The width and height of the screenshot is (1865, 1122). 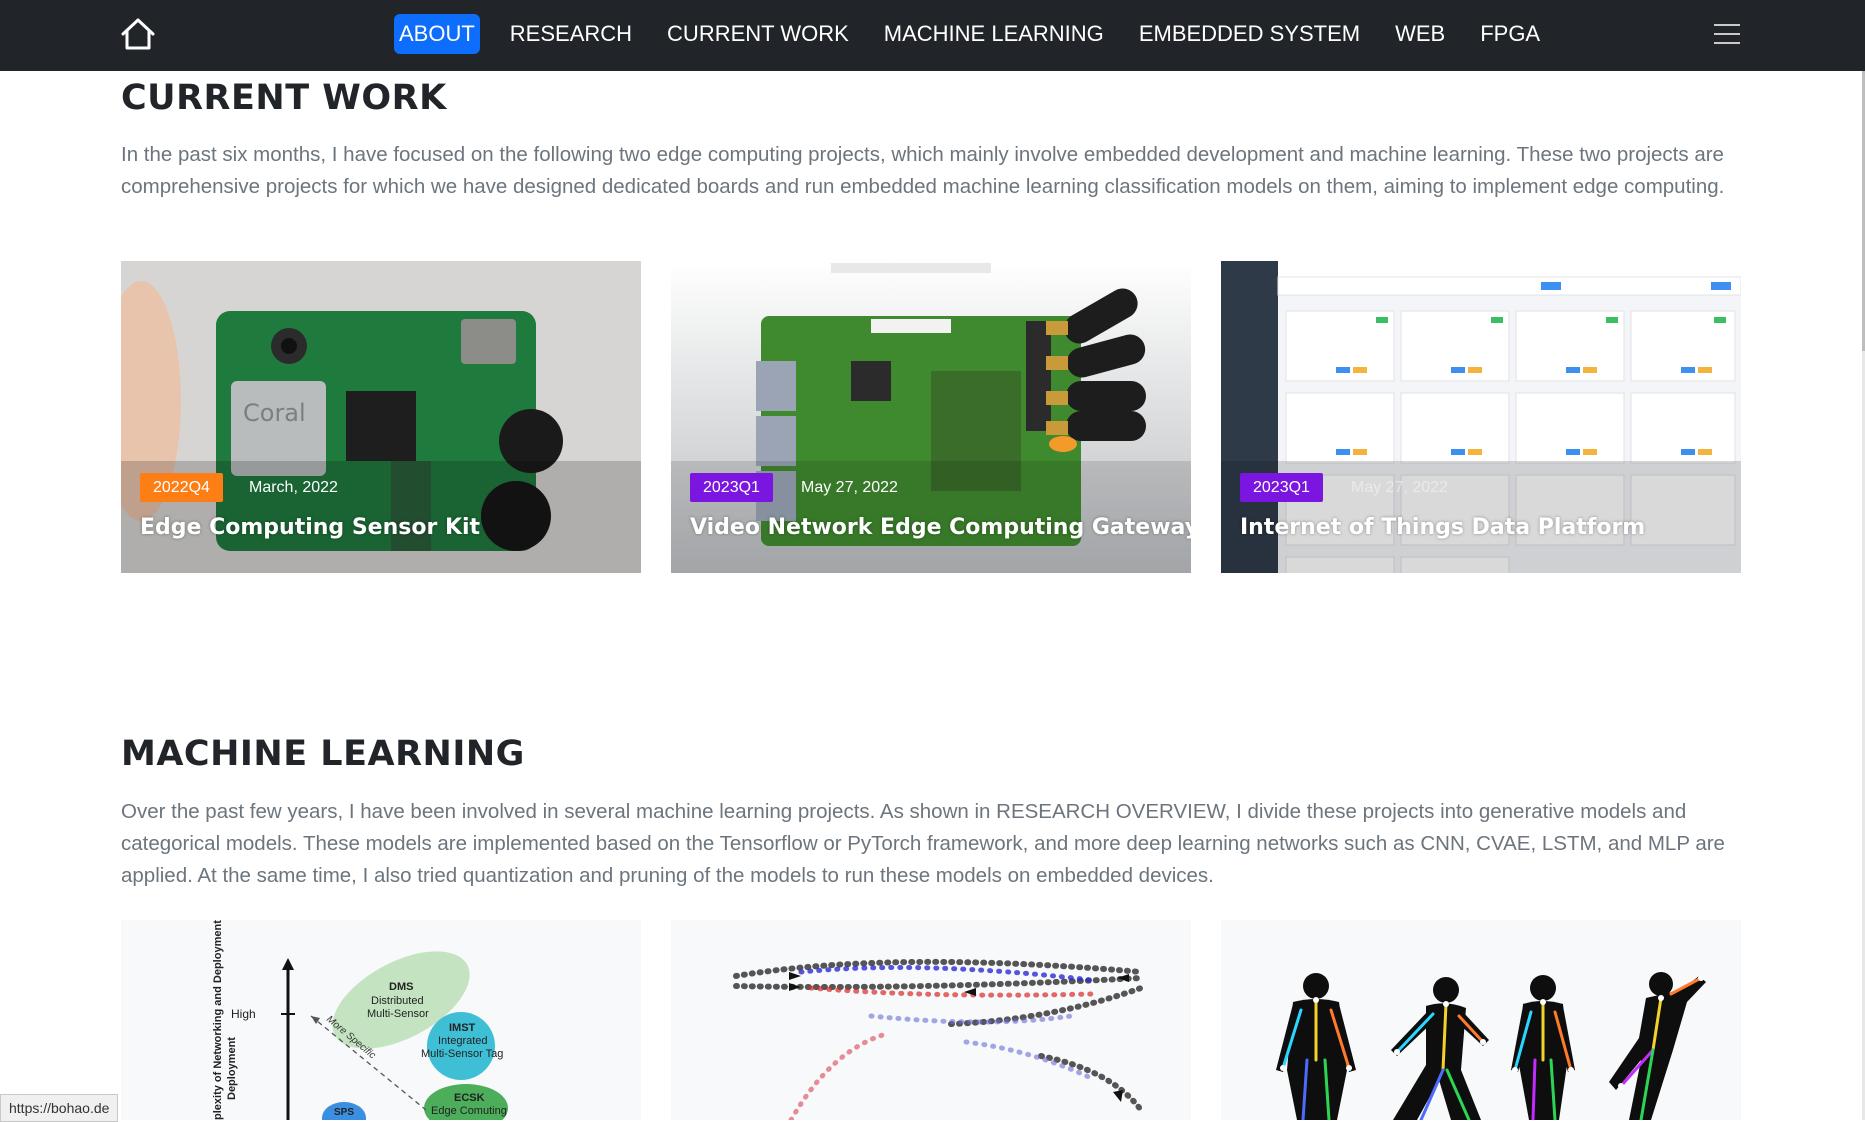 What do you see at coordinates (758, 34) in the screenshot?
I see `nav-link-current-work: CURRENT WORK` at bounding box center [758, 34].